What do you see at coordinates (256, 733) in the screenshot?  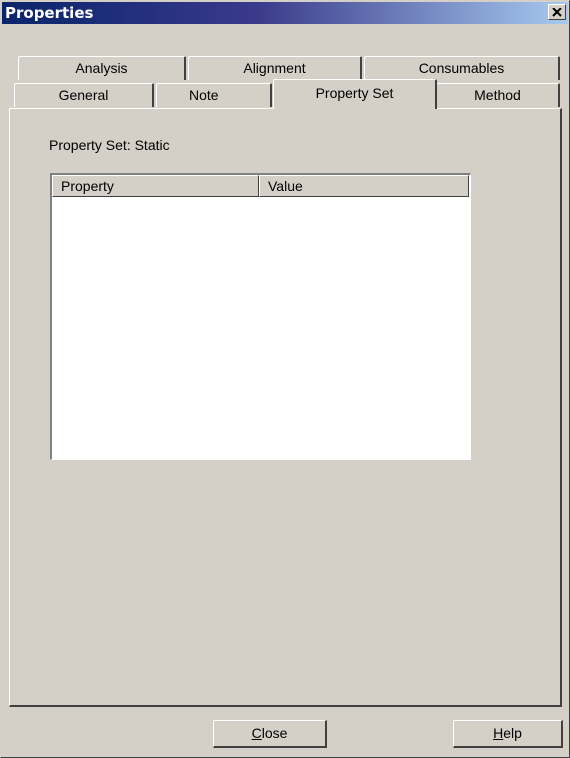 I see `close-button-mnemonic: C` at bounding box center [256, 733].